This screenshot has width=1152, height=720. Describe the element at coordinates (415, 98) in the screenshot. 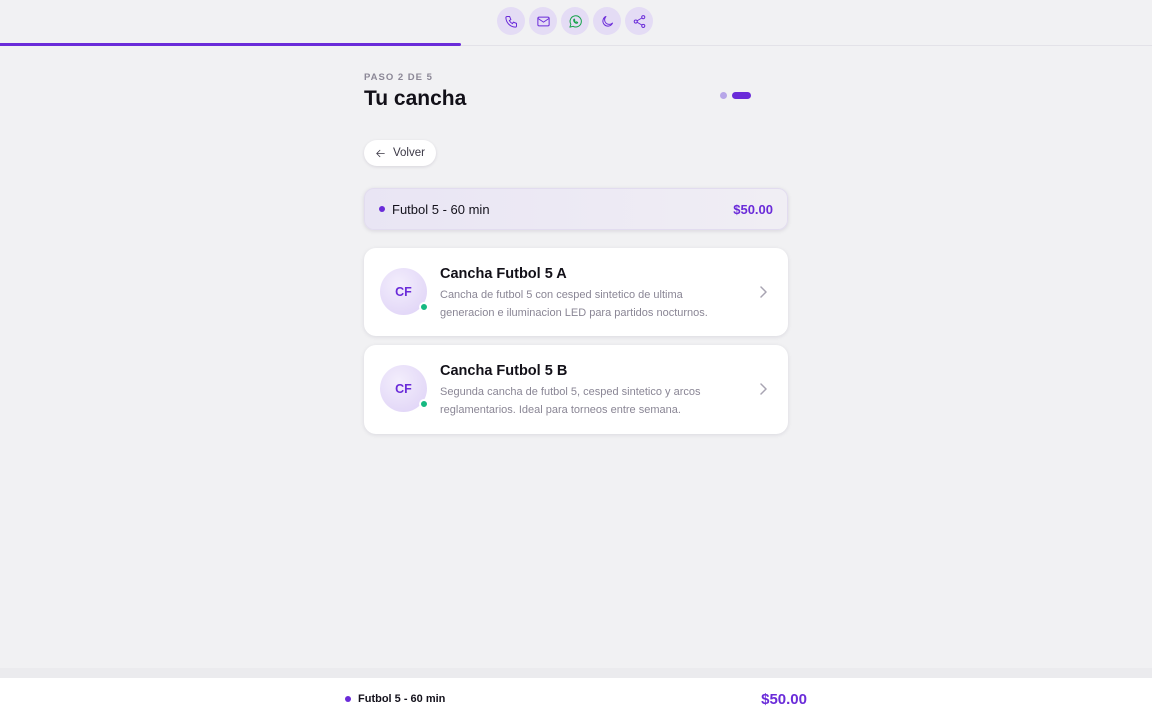

I see `page-title: Tu cancha` at that location.